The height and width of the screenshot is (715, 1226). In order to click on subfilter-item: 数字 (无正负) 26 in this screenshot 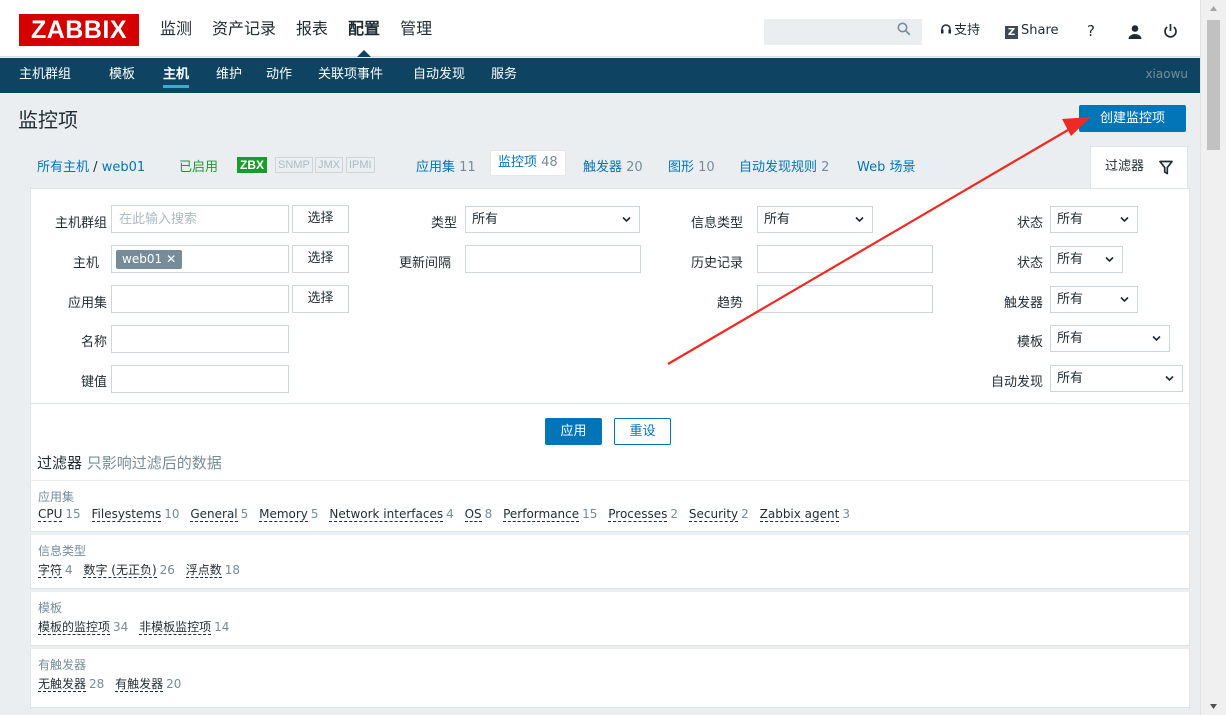, I will do `click(129, 570)`.